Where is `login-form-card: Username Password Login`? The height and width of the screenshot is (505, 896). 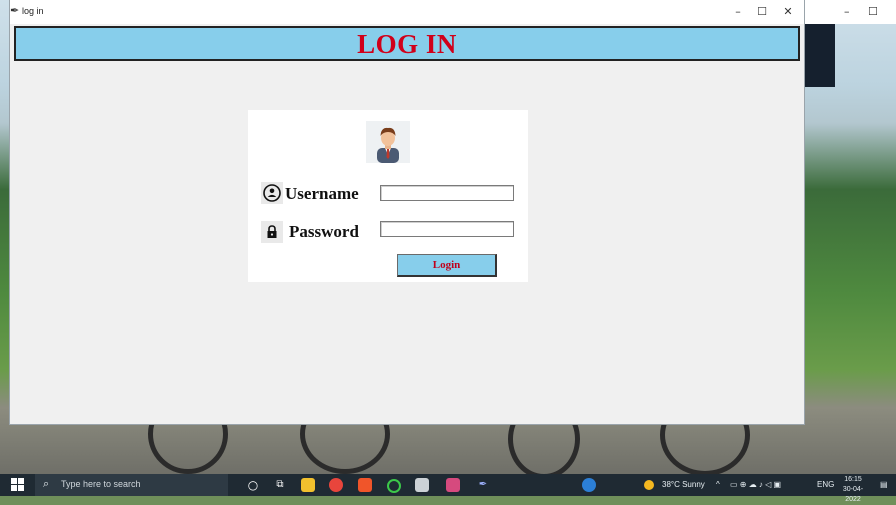
login-form-card: Username Password Login is located at coordinates (388, 196).